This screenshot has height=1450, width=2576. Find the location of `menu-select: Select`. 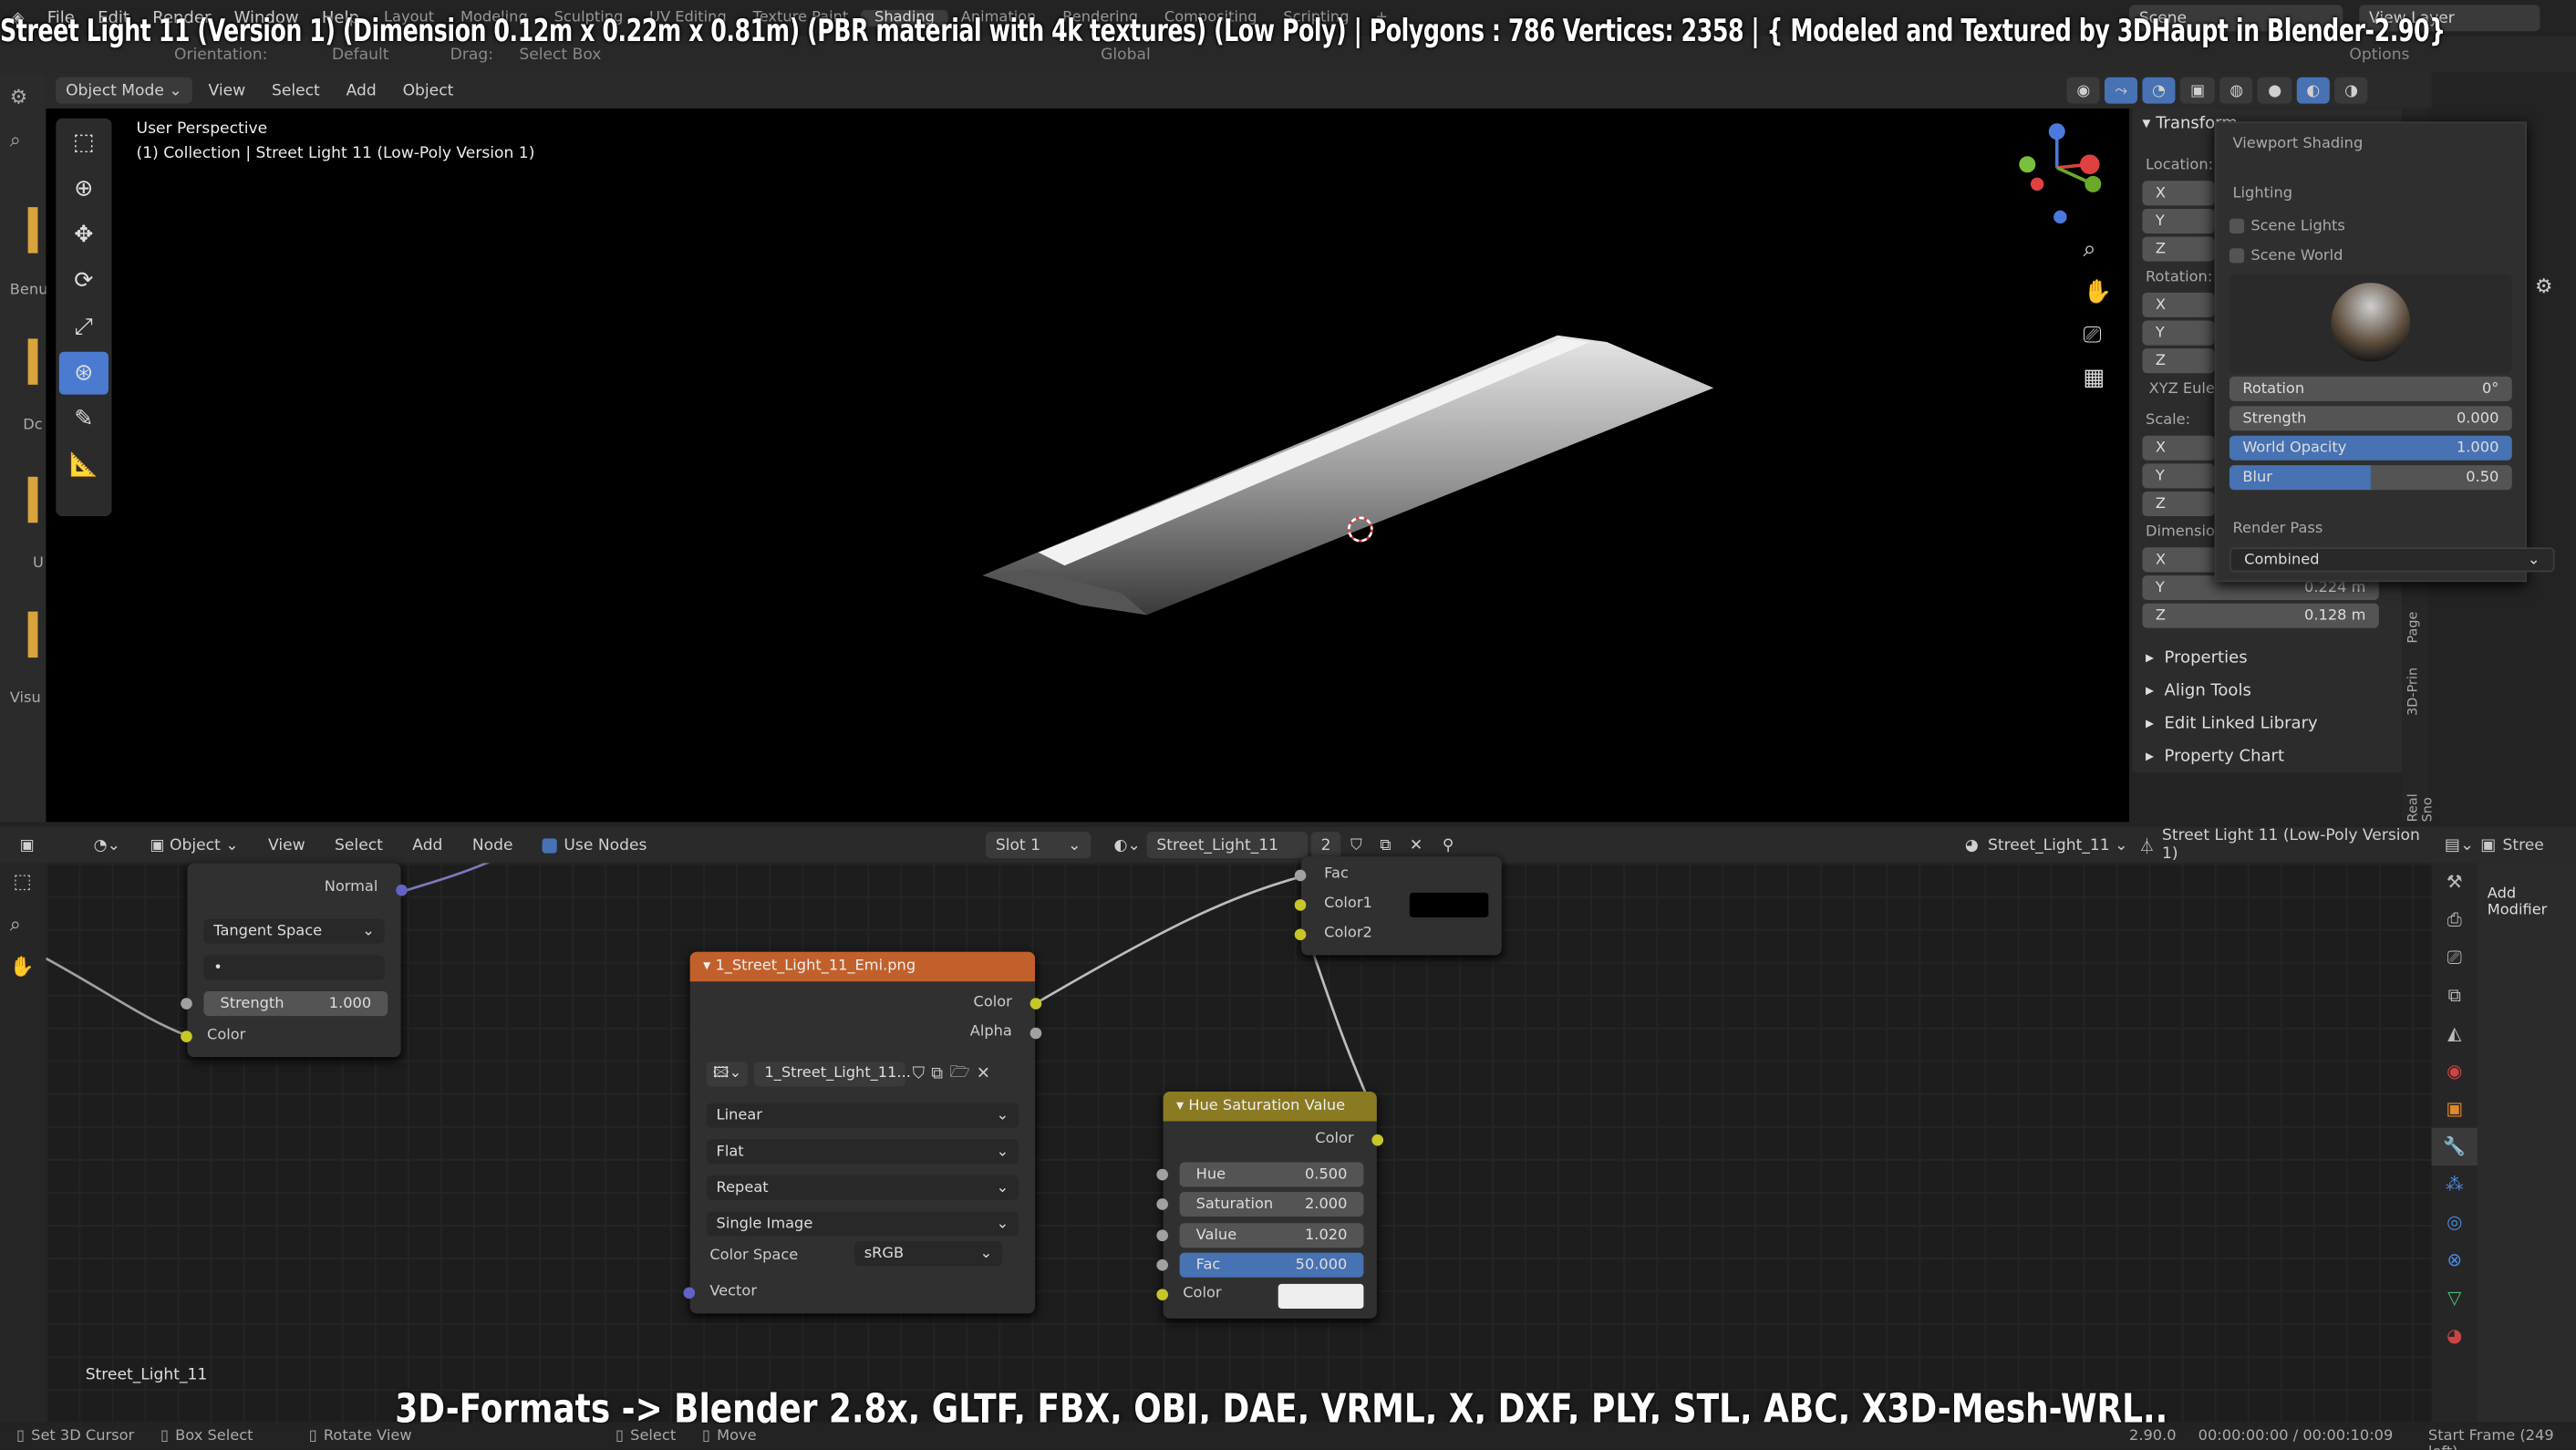

menu-select: Select is located at coordinates (295, 91).